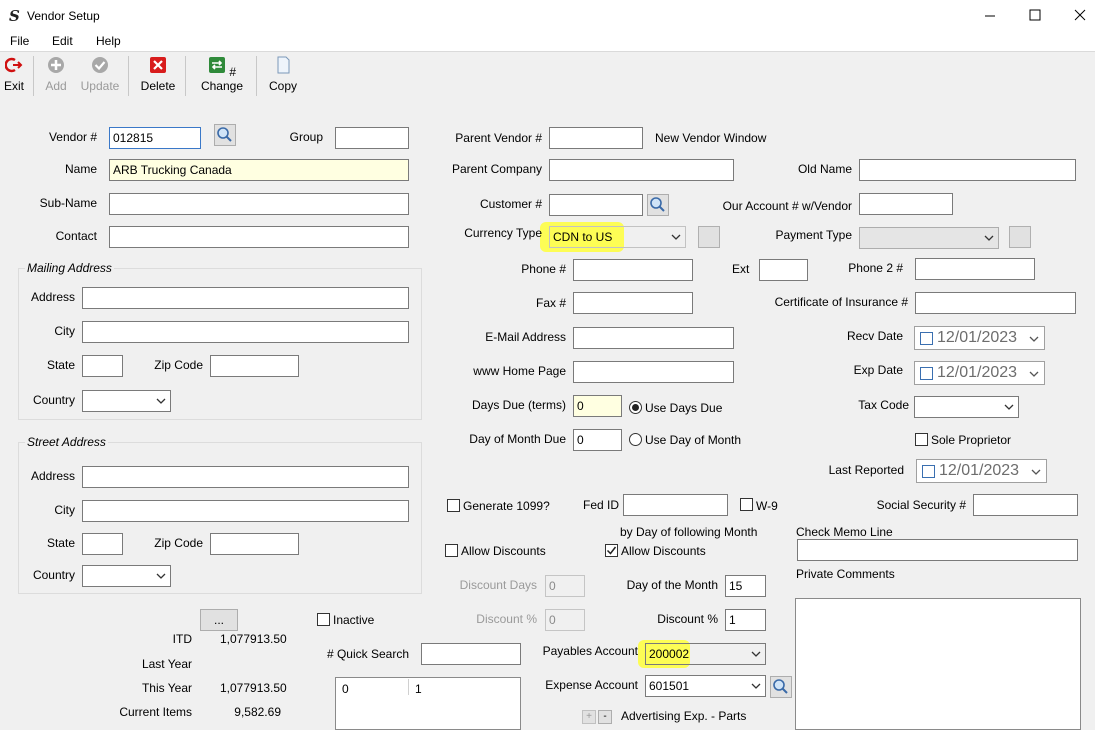 The height and width of the screenshot is (730, 1095). Describe the element at coordinates (155, 138) in the screenshot. I see `vendor-number-input: 012815` at that location.